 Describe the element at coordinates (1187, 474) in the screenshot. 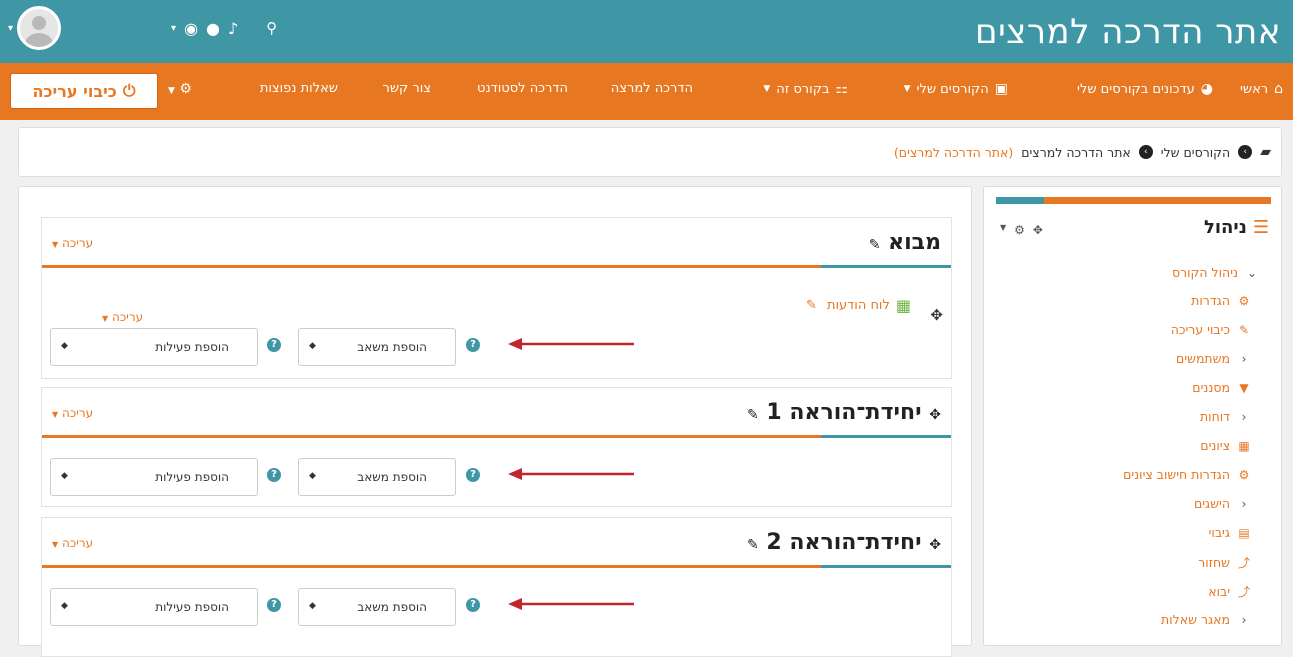

I see `sidebar-item-grade-calc: ⚙ הגדרות חישוב ציונים` at that location.